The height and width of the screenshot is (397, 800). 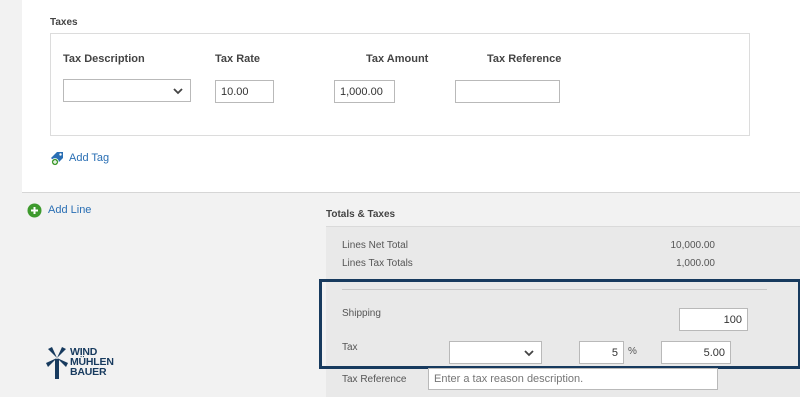 What do you see at coordinates (104, 59) in the screenshot?
I see `tax-description-header: Tax Description` at bounding box center [104, 59].